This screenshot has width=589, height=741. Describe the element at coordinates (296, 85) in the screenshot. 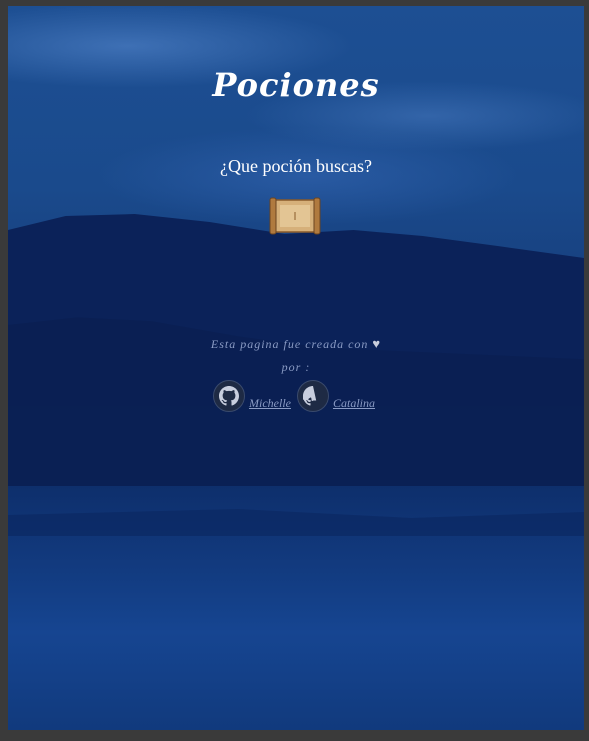

I see `page-title: Pociones` at that location.